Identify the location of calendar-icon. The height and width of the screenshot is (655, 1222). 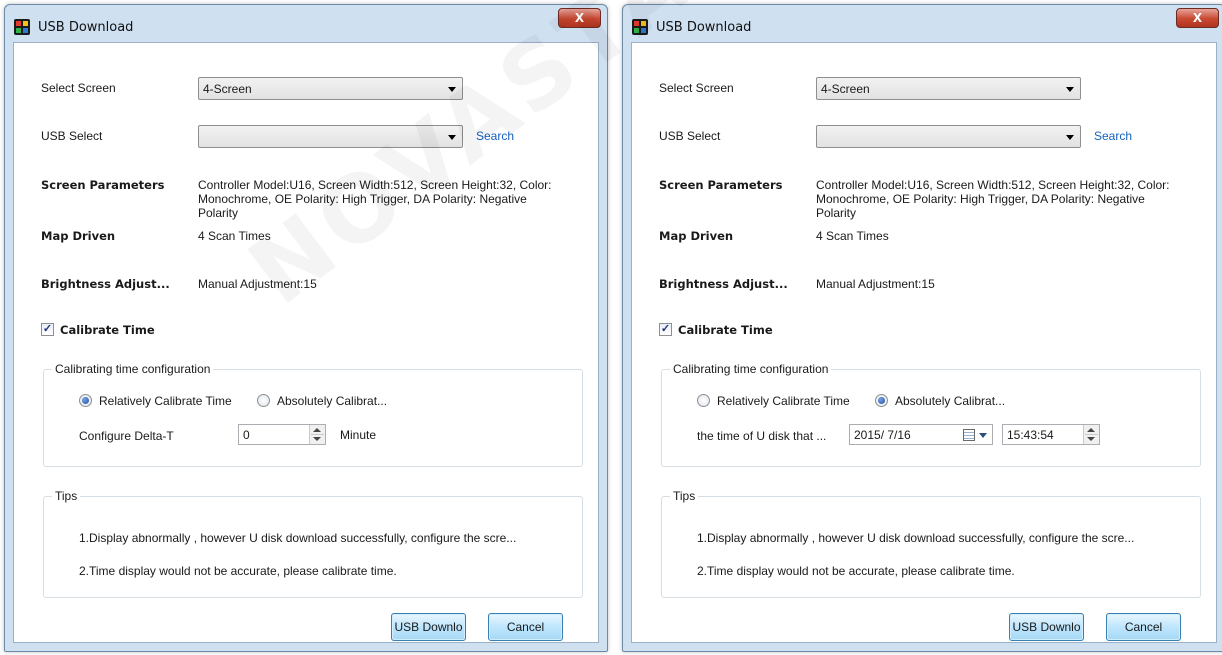
(969, 435).